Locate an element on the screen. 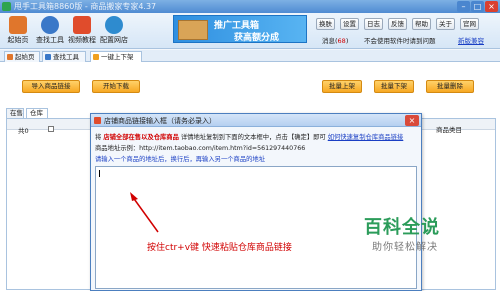 The width and height of the screenshot is (500, 291). watermark-title: 百科全说 is located at coordinates (402, 227).